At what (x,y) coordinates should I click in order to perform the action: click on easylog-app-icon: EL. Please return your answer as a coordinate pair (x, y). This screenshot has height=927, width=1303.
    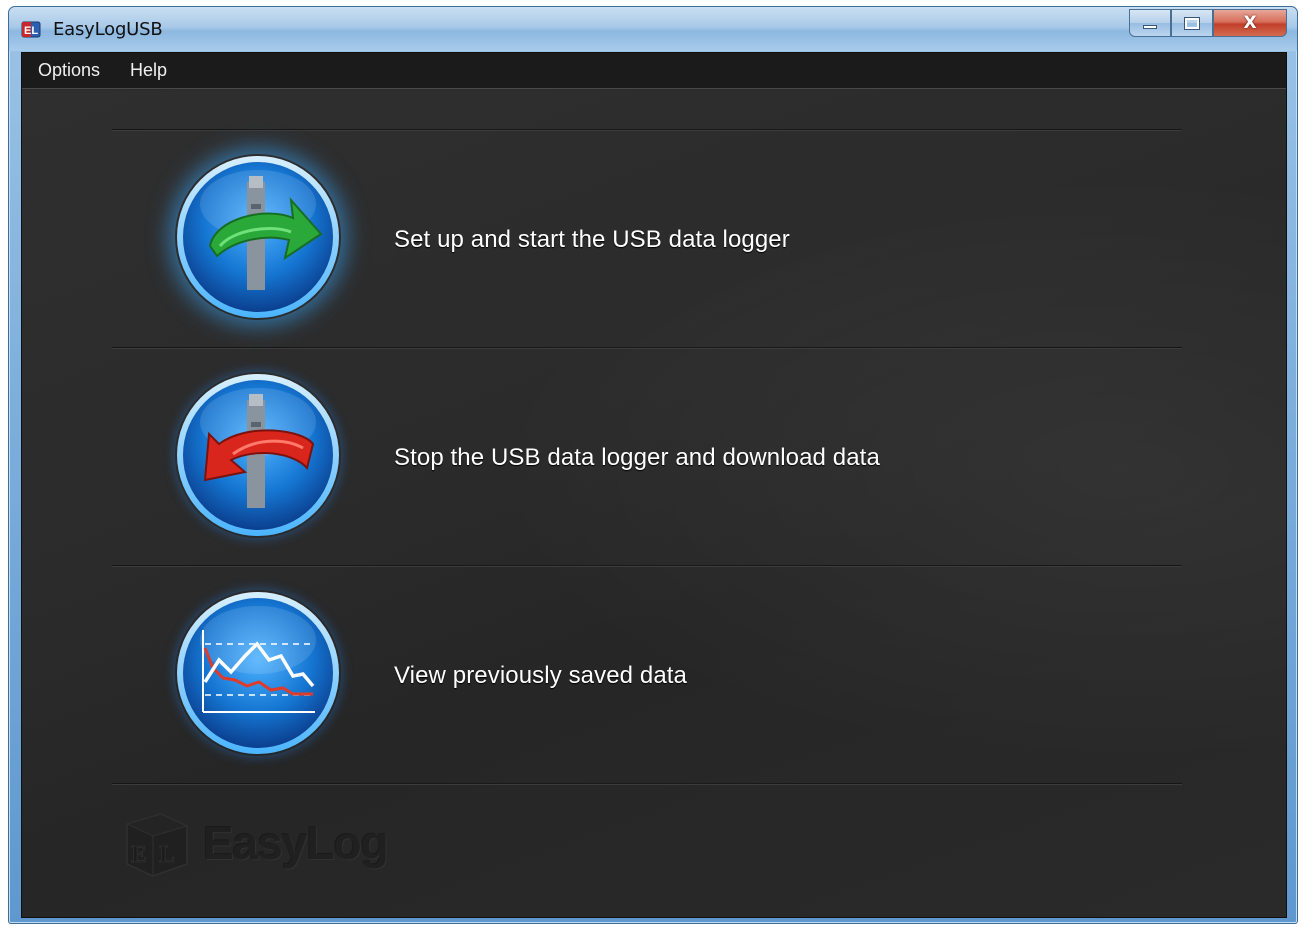
    Looking at the image, I should click on (31, 29).